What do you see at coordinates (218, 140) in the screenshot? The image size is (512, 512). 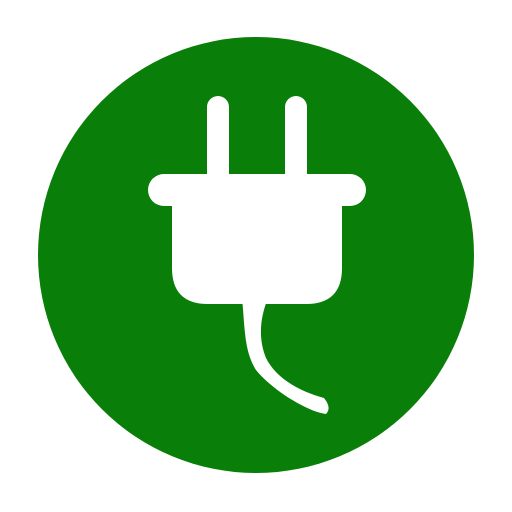 I see `plug-prong-left` at bounding box center [218, 140].